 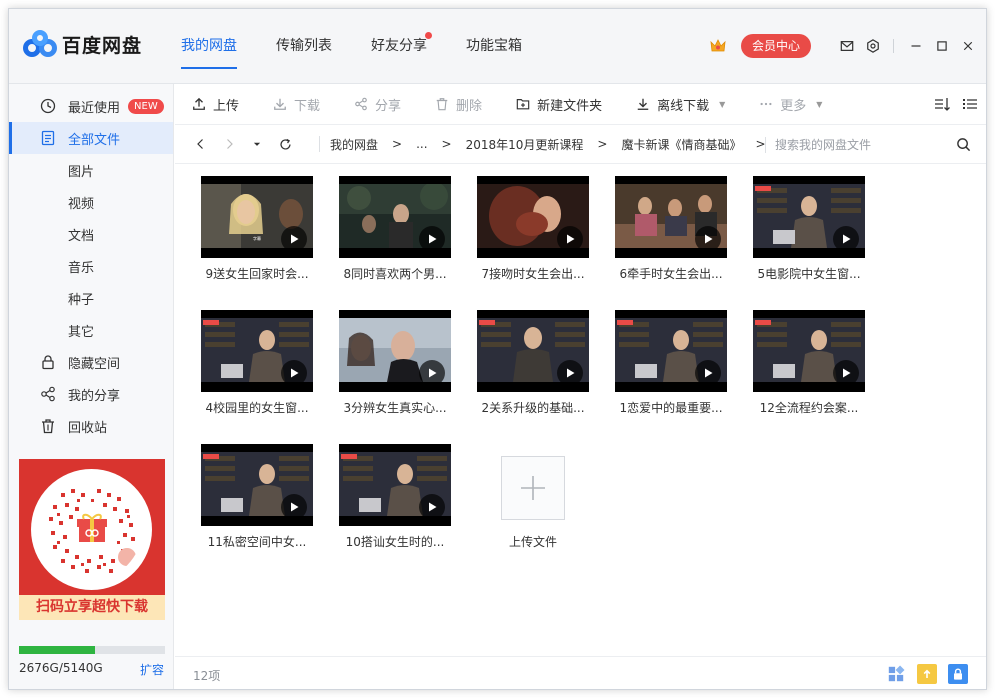 What do you see at coordinates (91, 106) in the screenshot?
I see `sidebar-item-recent: 最近使用 NEW` at bounding box center [91, 106].